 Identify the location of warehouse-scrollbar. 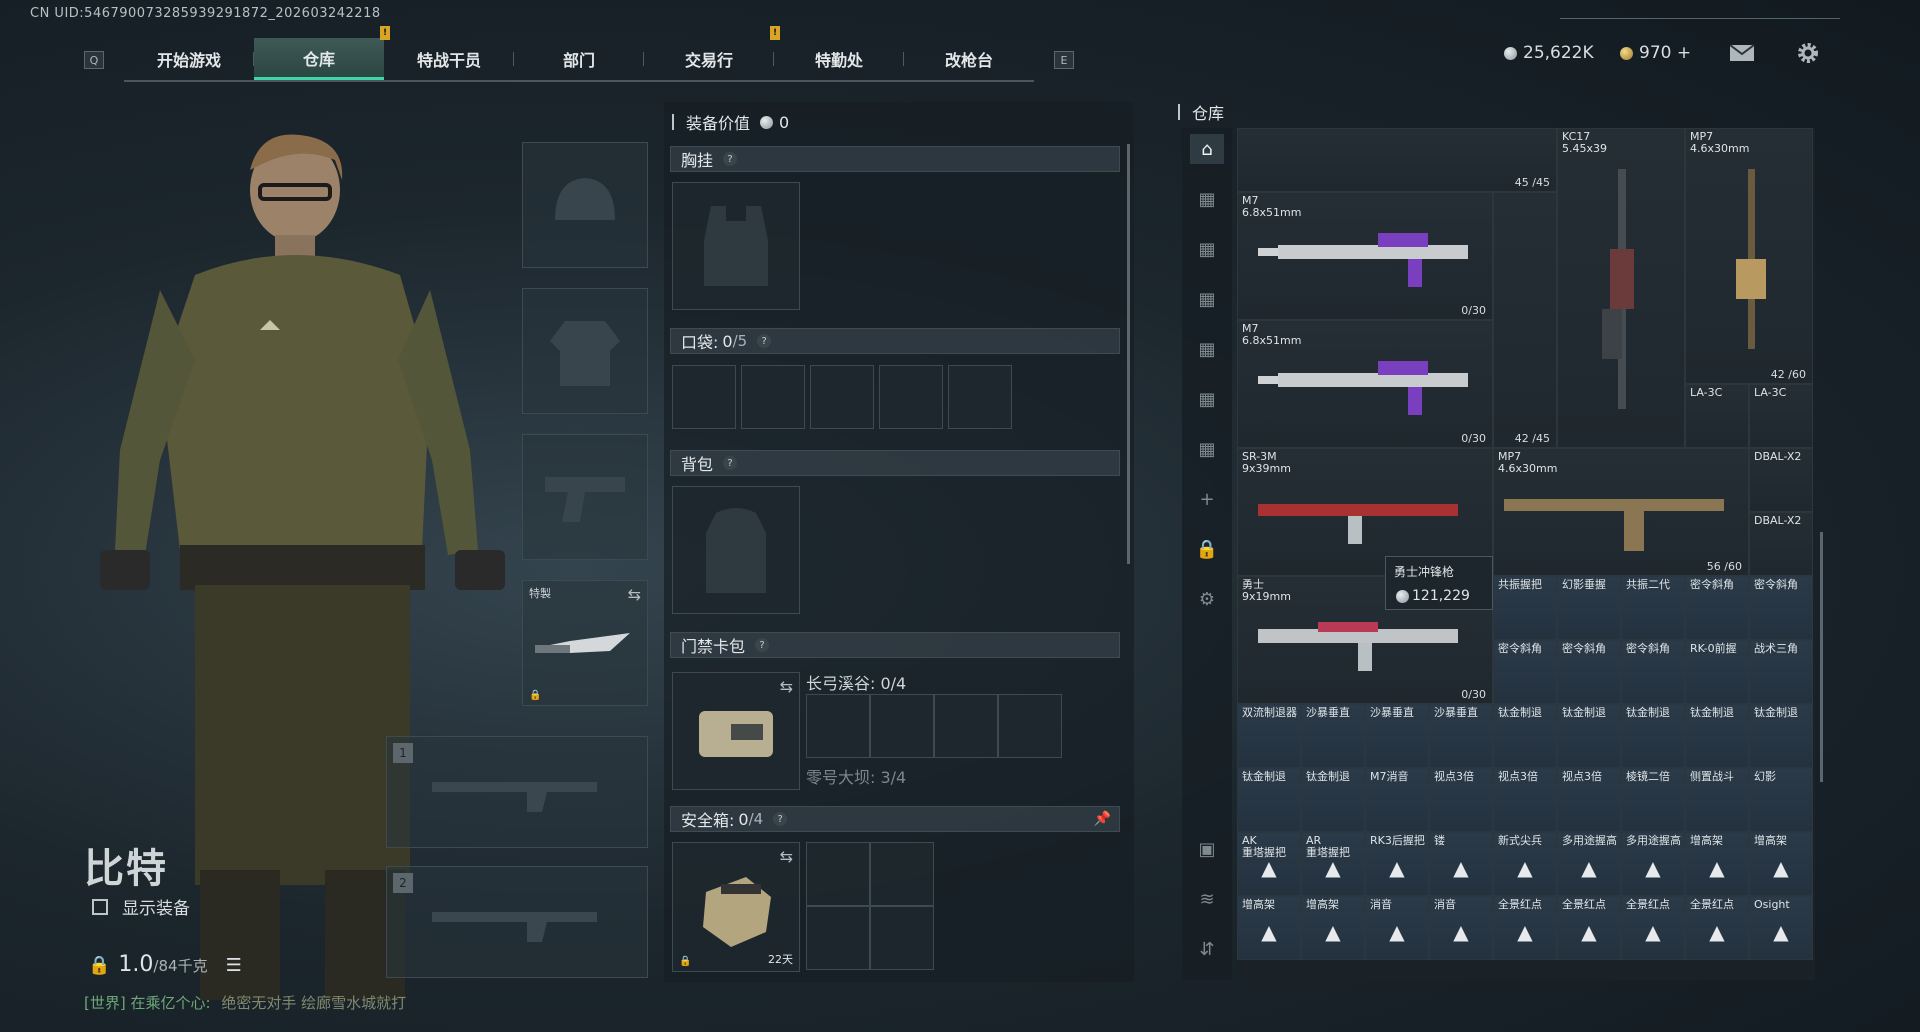
(1821, 657).